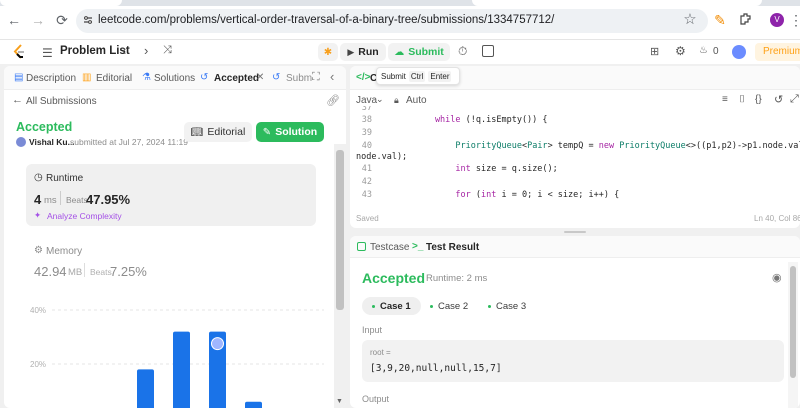 The image size is (800, 408). I want to click on editorial-button: 📖︎ Editorial, so click(218, 132).